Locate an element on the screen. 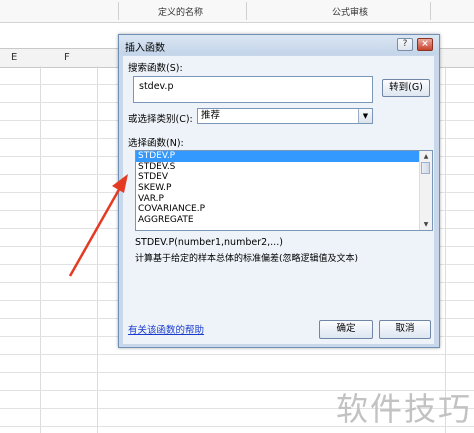  list-item: COVARIANCE.P is located at coordinates (284, 209).